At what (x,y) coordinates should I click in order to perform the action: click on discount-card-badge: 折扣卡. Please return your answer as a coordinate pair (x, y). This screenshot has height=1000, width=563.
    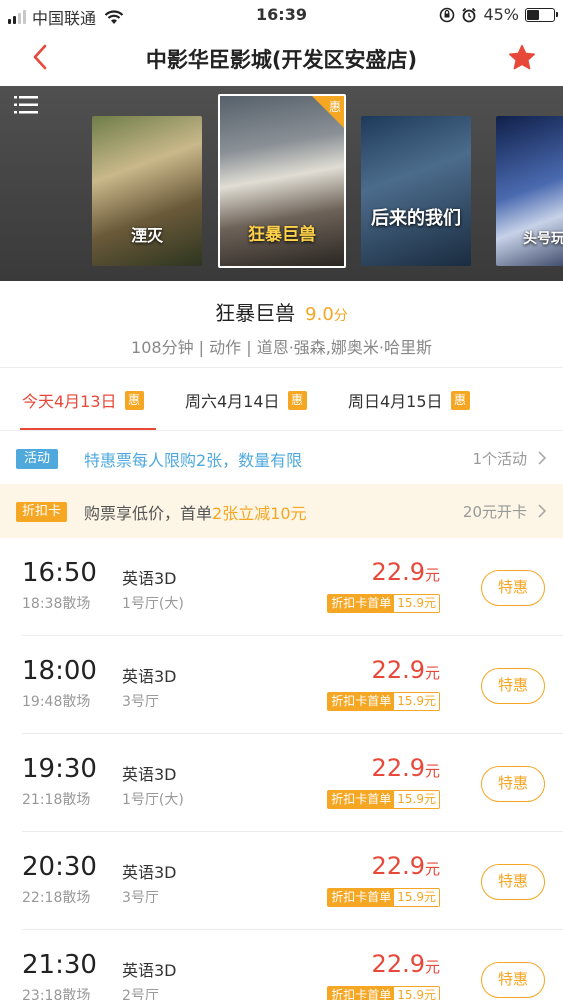
    Looking at the image, I should click on (42, 512).